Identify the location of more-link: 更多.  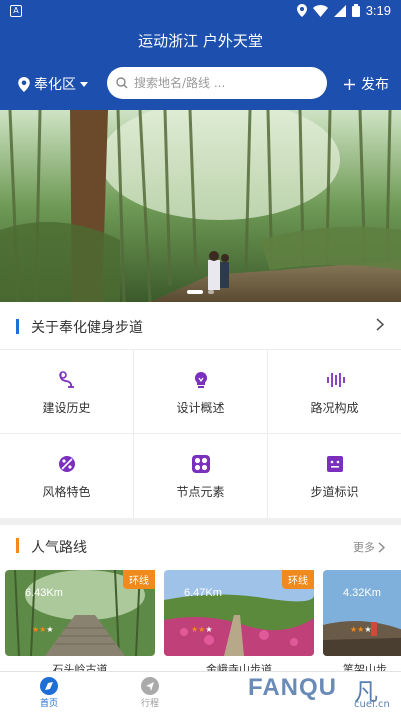
(369, 547).